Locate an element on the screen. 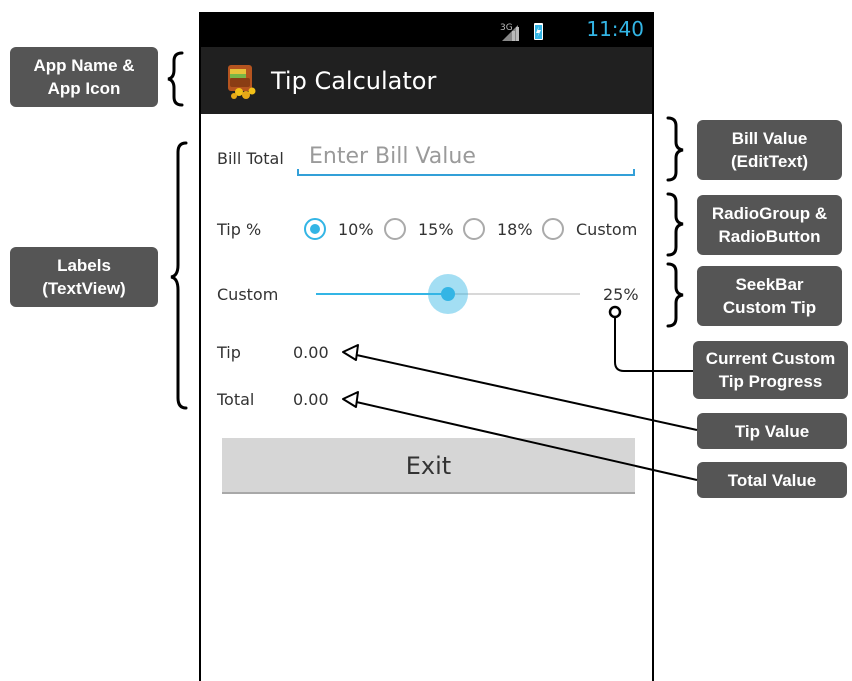 The height and width of the screenshot is (681, 852). arrow-head-tip-value is located at coordinates (350, 352).